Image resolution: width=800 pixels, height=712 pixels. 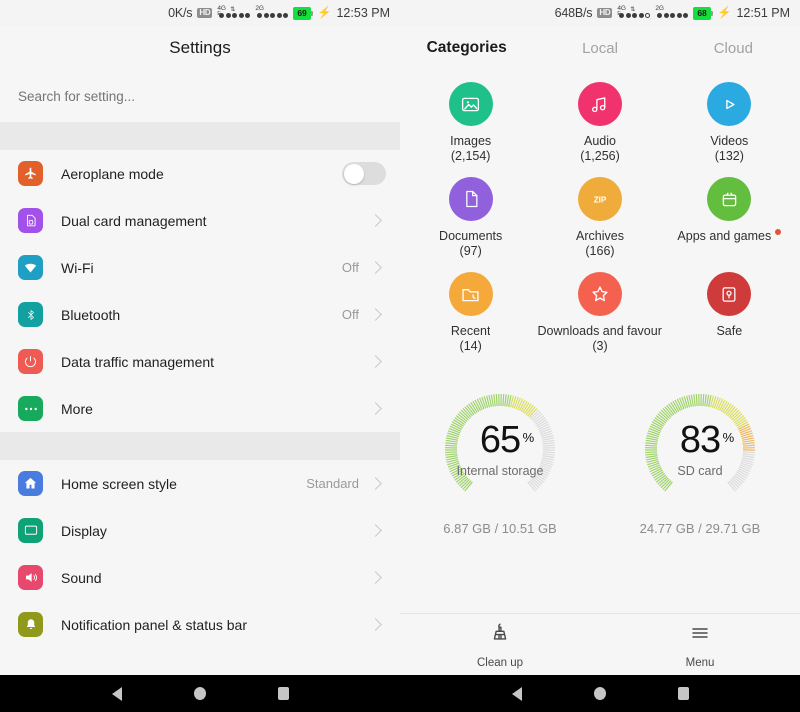 I want to click on sim1-data-arrows-right: ⇅, so click(x=633, y=10).